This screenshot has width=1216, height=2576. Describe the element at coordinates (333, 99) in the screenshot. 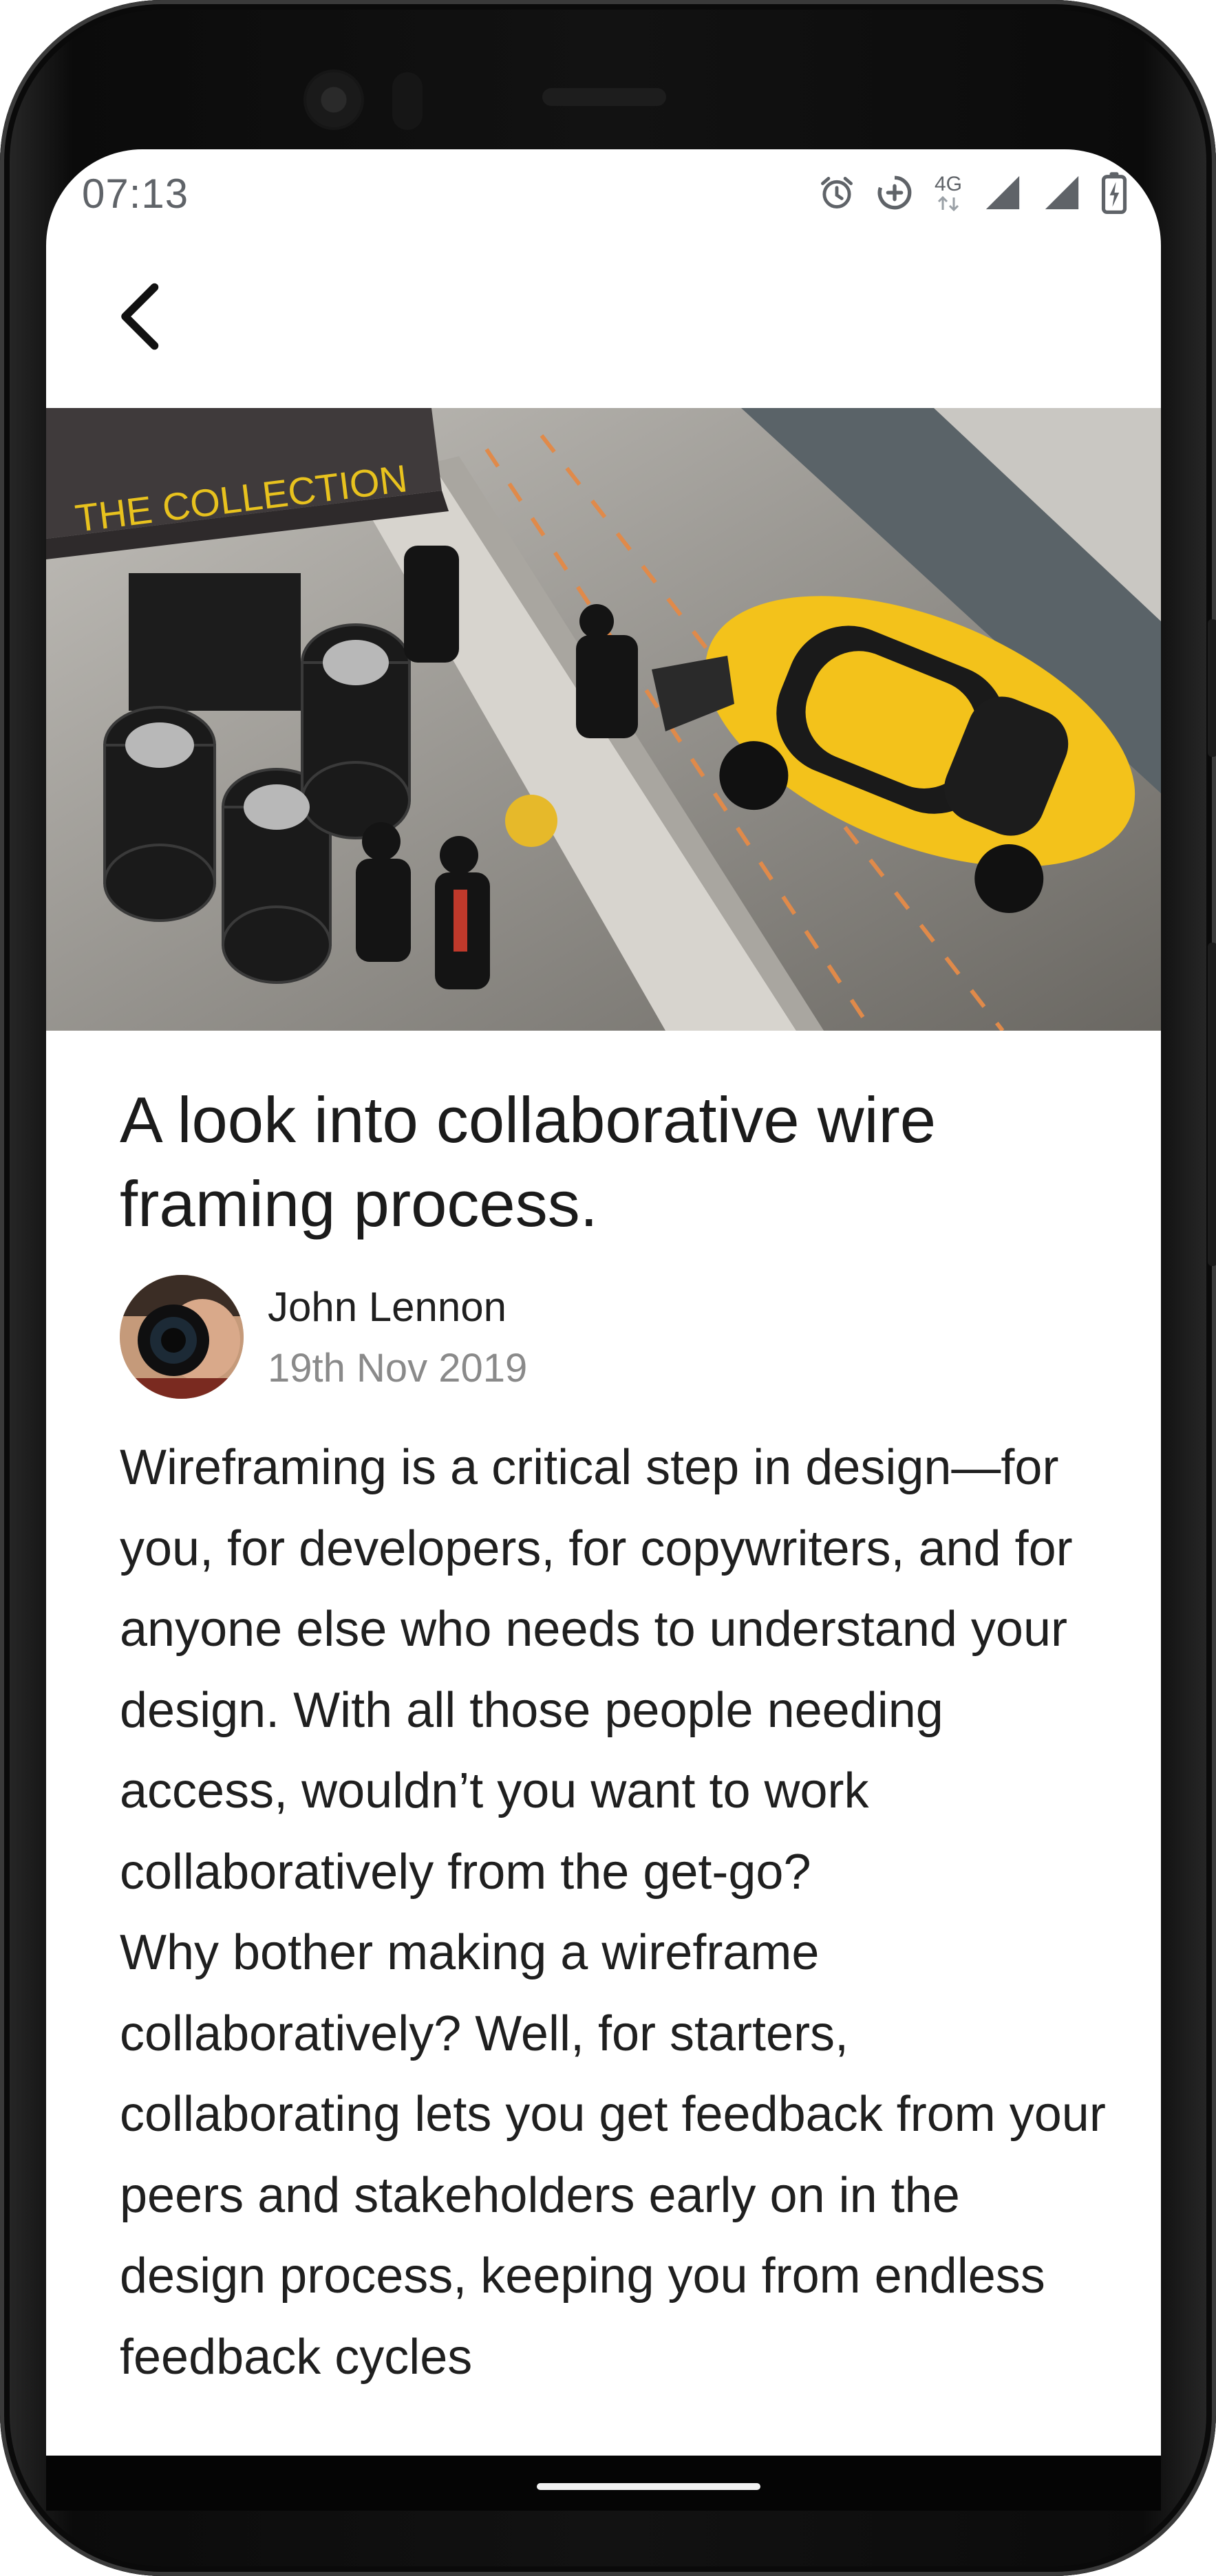

I see `front-camera` at that location.